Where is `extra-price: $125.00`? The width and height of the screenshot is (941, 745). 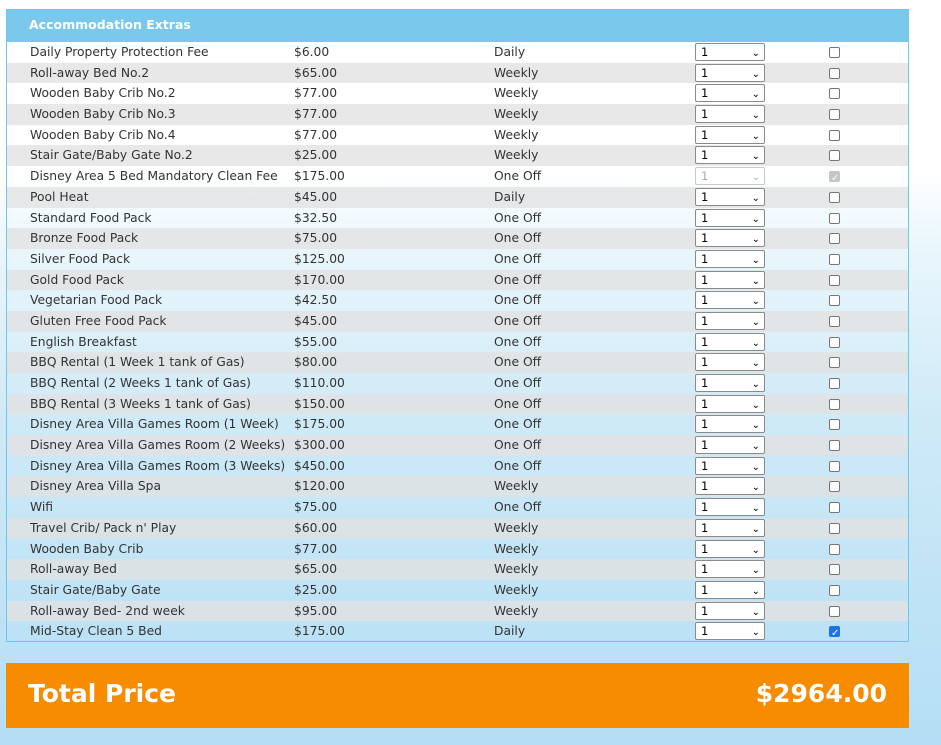
extra-price: $125.00 is located at coordinates (319, 258).